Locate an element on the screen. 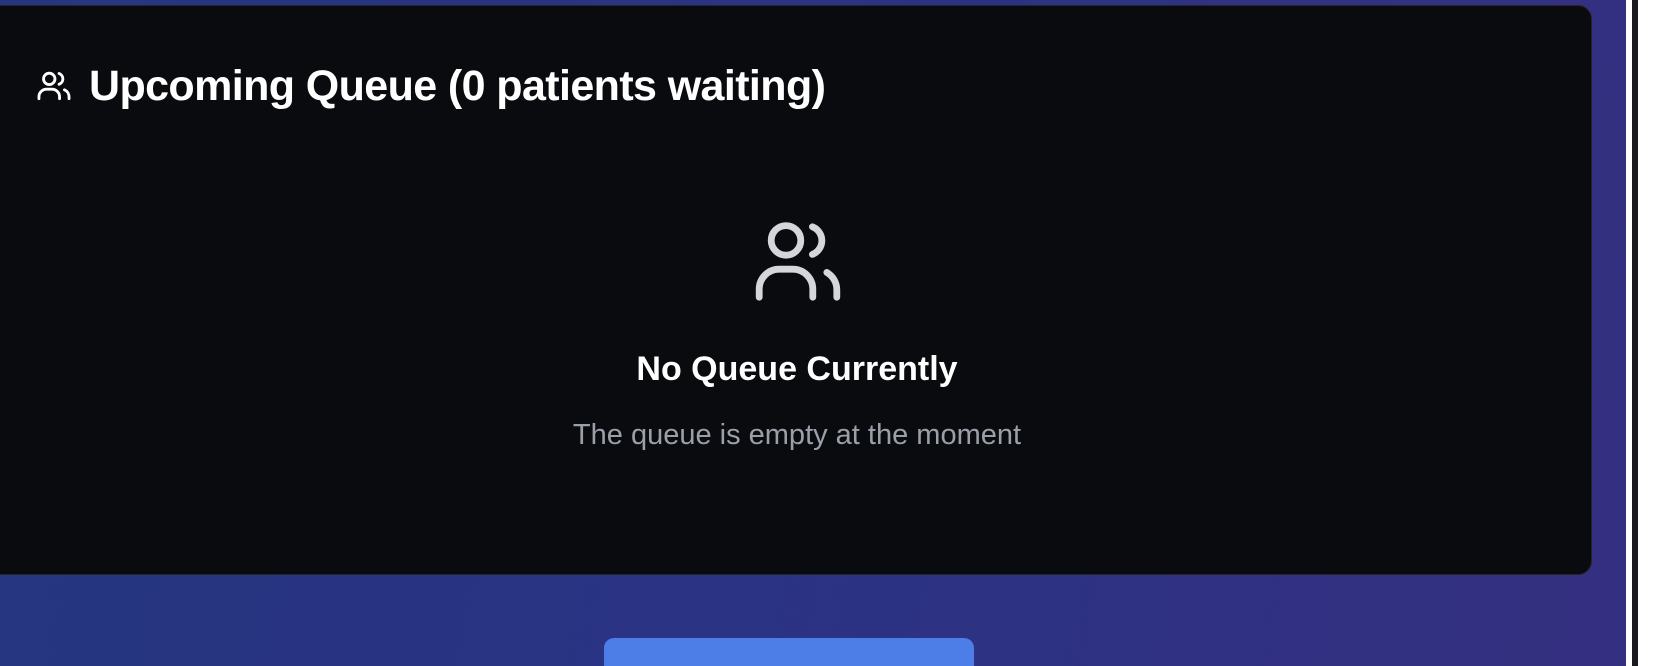 Image resolution: width=1654 pixels, height=666 pixels. card-header: Upcoming Queue (0 patients waiting) is located at coordinates (430, 86).